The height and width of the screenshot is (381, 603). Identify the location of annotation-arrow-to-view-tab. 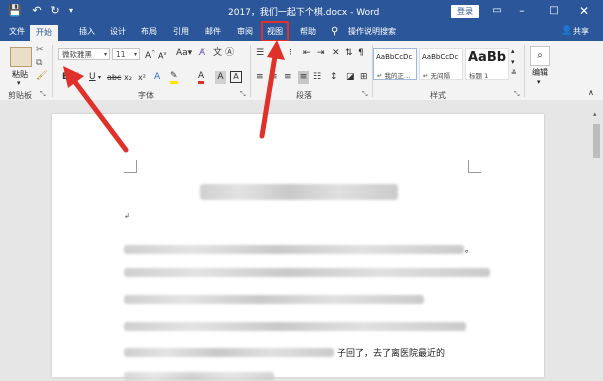
(268, 96).